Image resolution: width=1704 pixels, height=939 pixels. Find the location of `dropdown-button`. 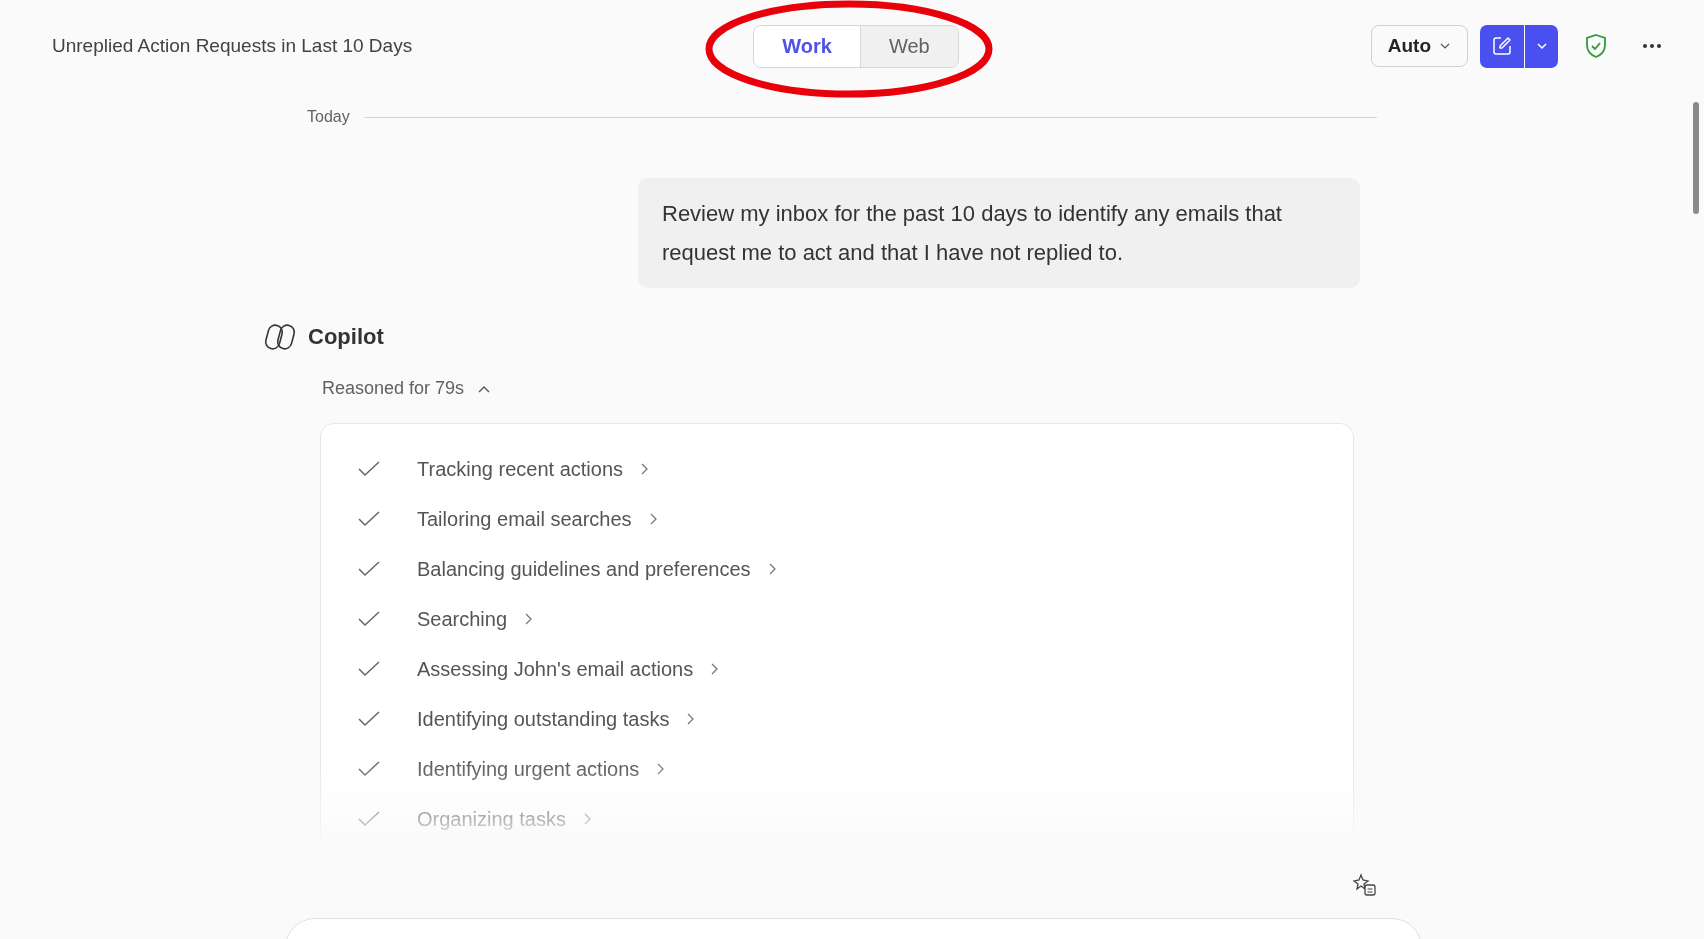

dropdown-button is located at coordinates (1541, 46).